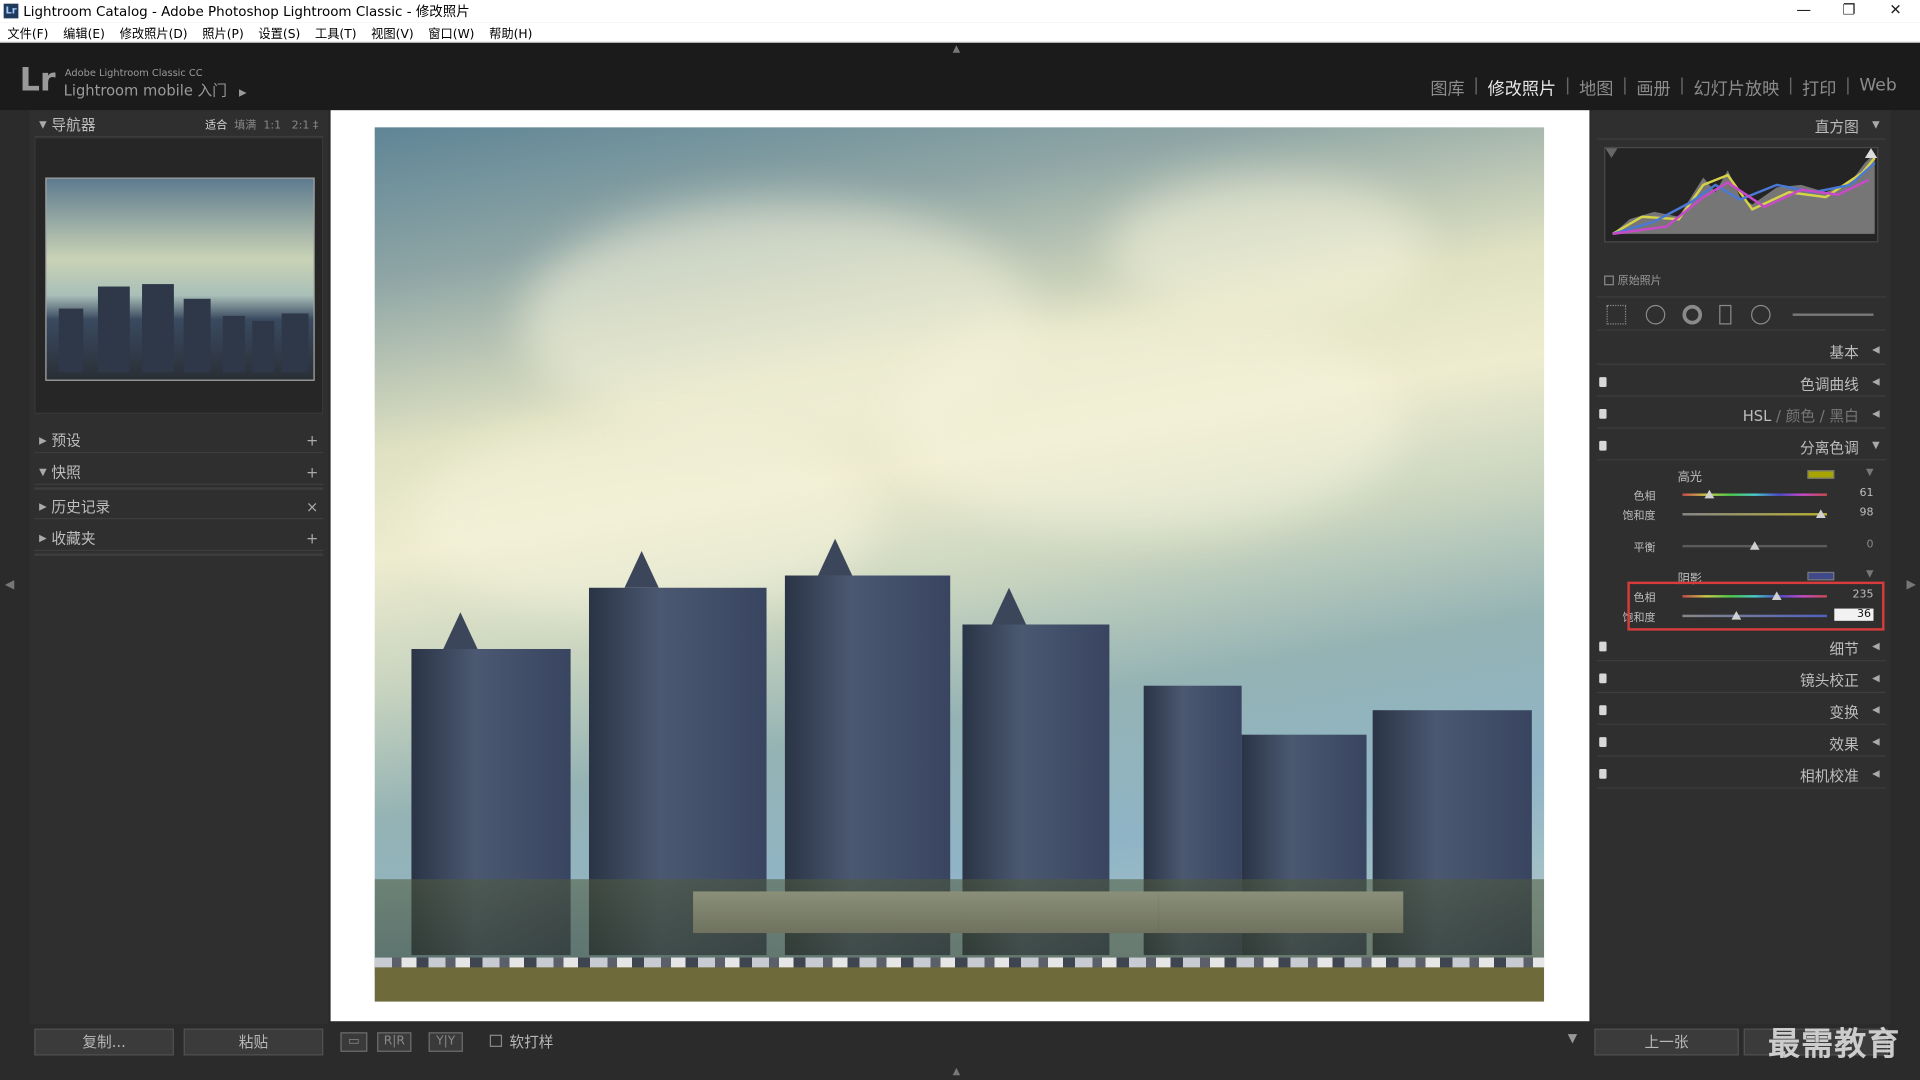 This screenshot has height=1080, width=1920. I want to click on red-eye-tool-icon, so click(1692, 314).